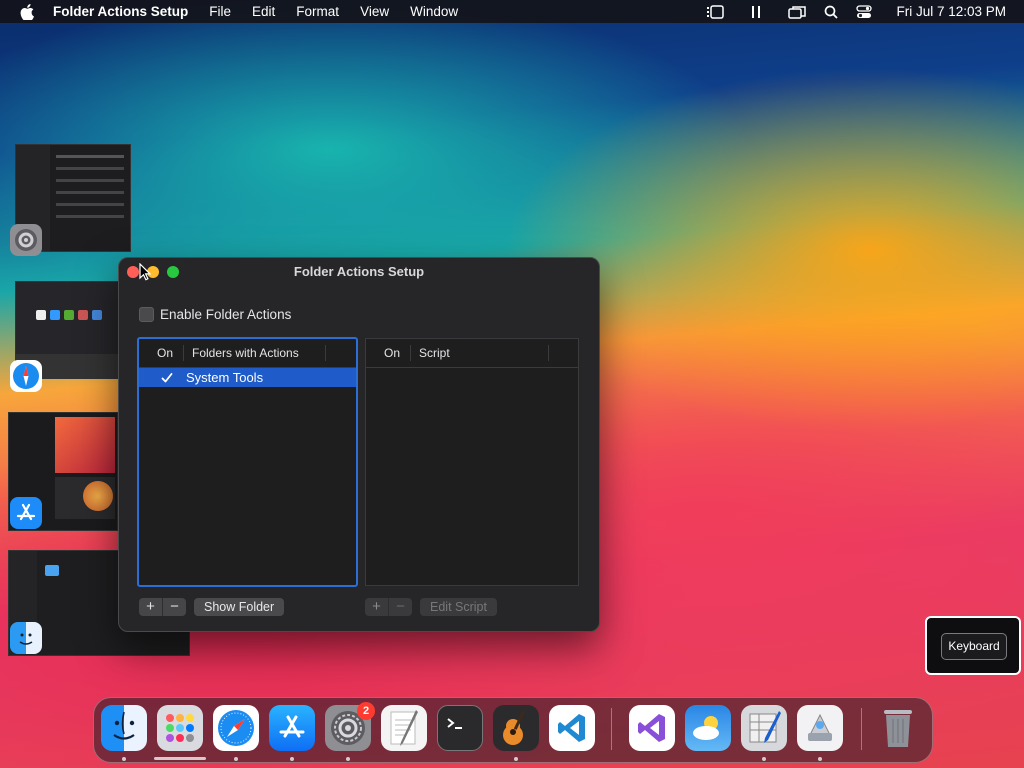 The height and width of the screenshot is (768, 1024). I want to click on app-name-menu: Folder Actions Setup, so click(120, 11).